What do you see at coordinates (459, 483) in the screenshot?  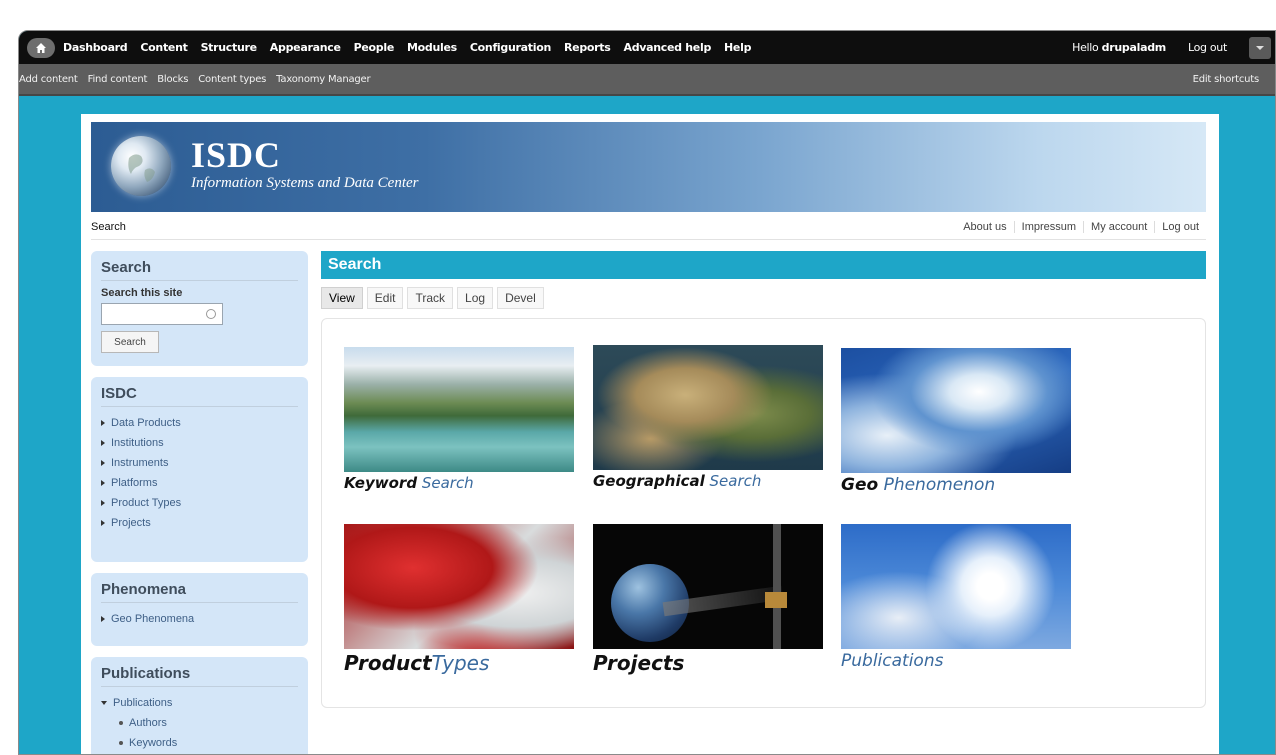 I see `keyword-search-caption: Keyword Search` at bounding box center [459, 483].